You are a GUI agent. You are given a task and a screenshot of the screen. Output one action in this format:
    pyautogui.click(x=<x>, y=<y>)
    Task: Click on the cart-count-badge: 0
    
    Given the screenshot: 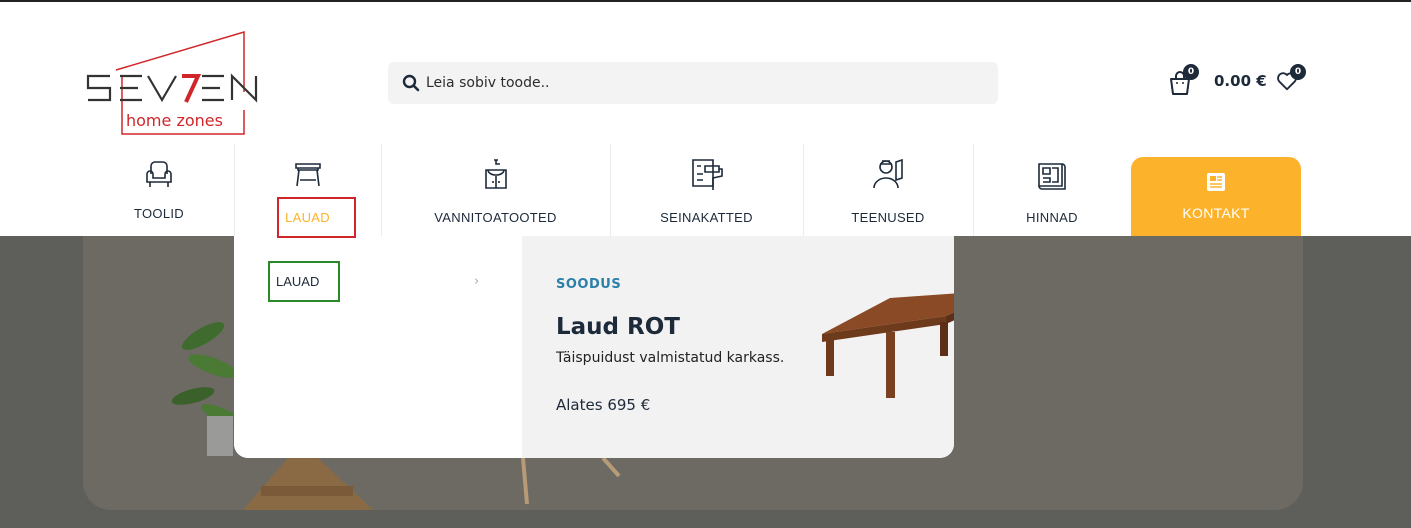 What is the action you would take?
    pyautogui.click(x=1191, y=72)
    